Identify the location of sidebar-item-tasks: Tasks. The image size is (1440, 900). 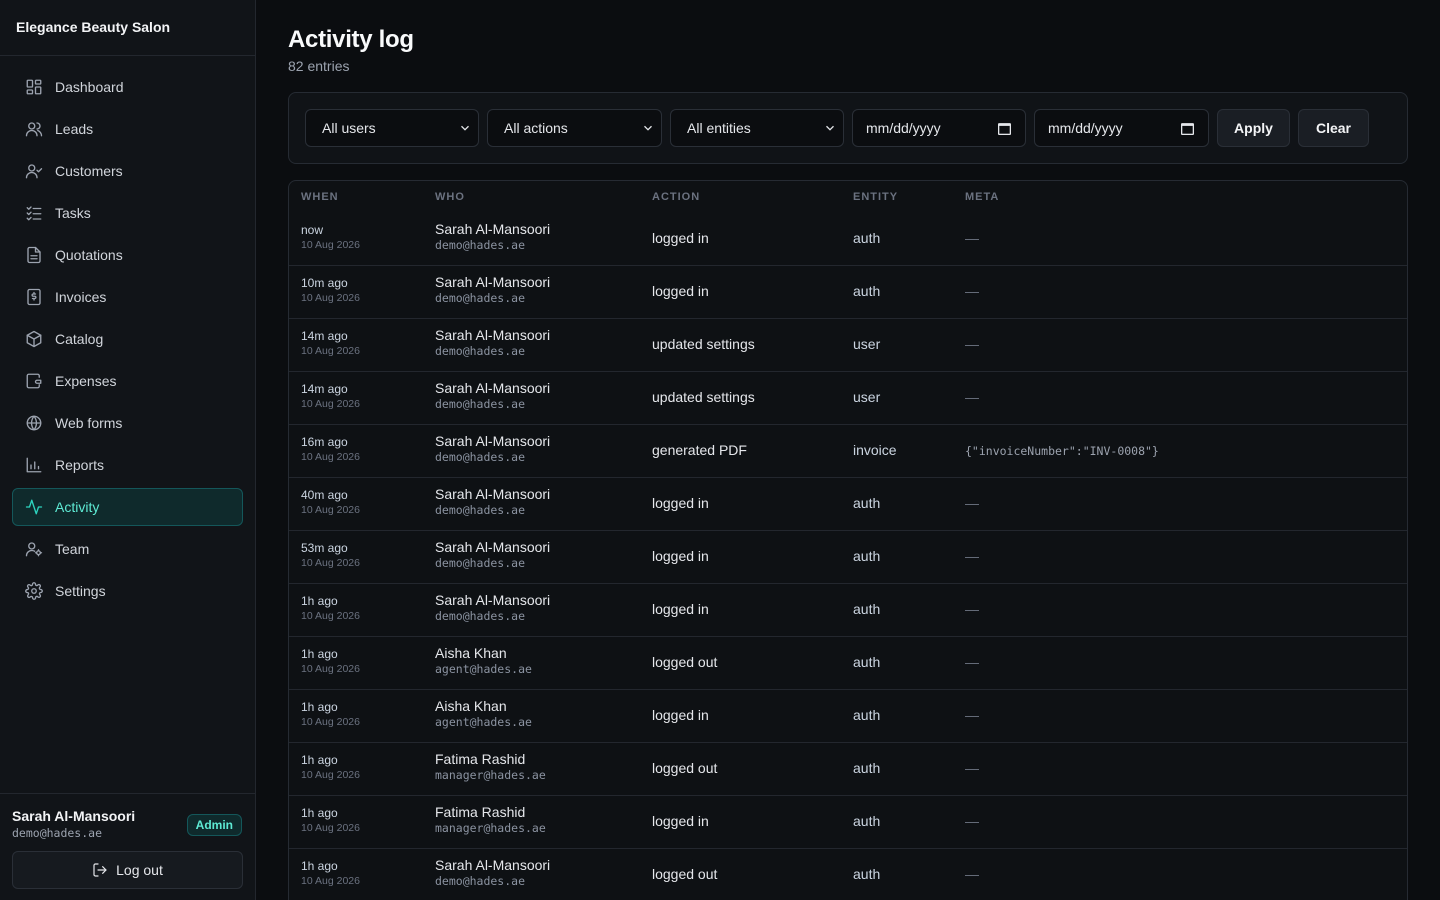
(127, 213).